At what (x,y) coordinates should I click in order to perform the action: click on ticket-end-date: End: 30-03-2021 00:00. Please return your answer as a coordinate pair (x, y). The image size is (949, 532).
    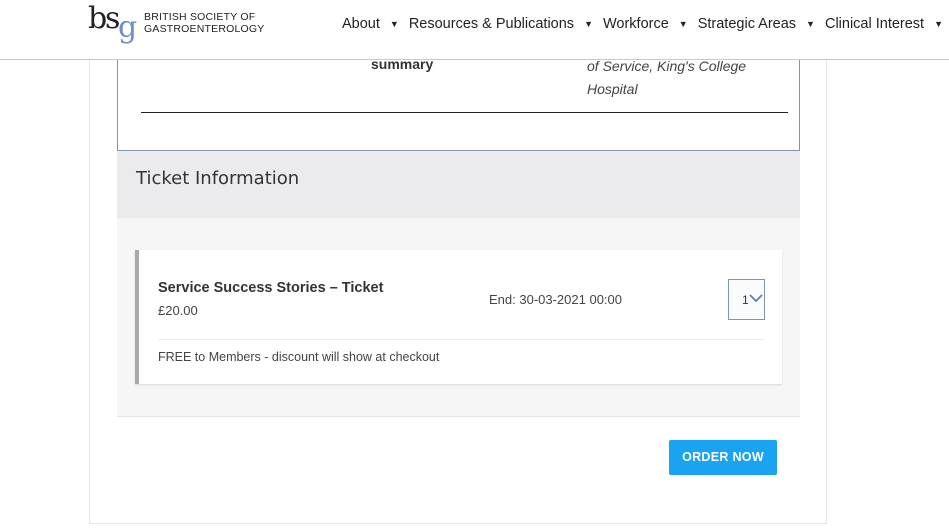
    Looking at the image, I should click on (555, 299).